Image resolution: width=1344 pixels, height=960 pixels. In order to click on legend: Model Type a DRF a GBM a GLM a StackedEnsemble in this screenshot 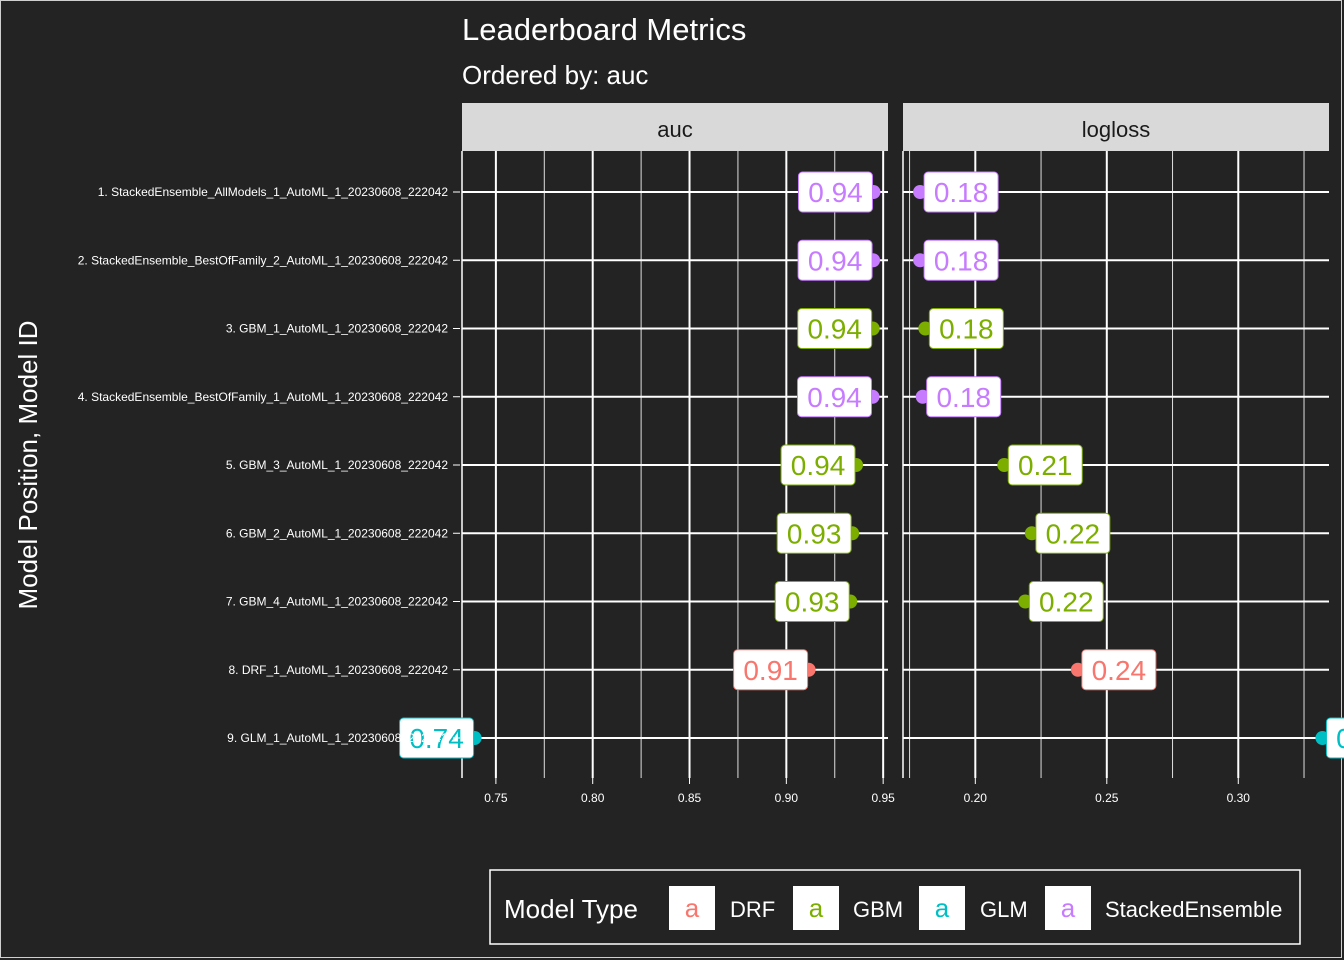, I will do `click(895, 907)`.